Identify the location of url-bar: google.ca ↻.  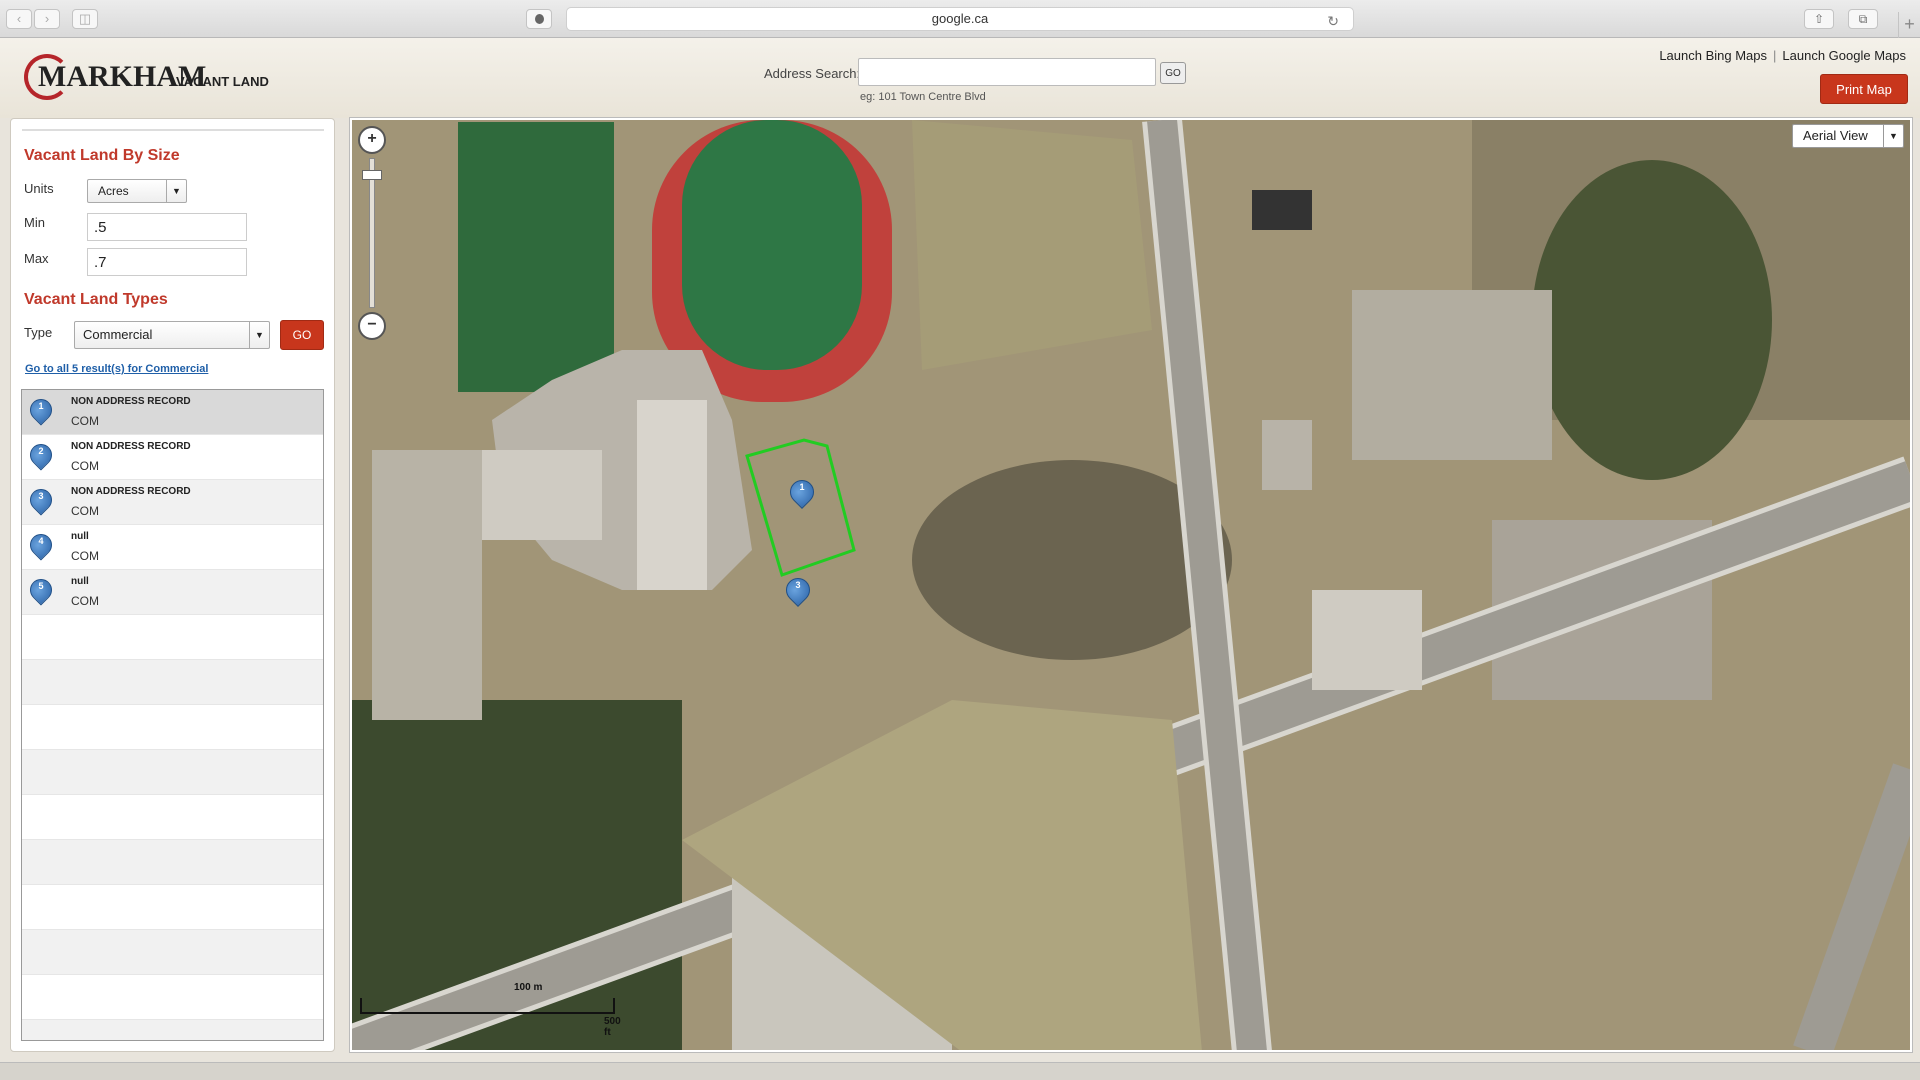
(960, 19).